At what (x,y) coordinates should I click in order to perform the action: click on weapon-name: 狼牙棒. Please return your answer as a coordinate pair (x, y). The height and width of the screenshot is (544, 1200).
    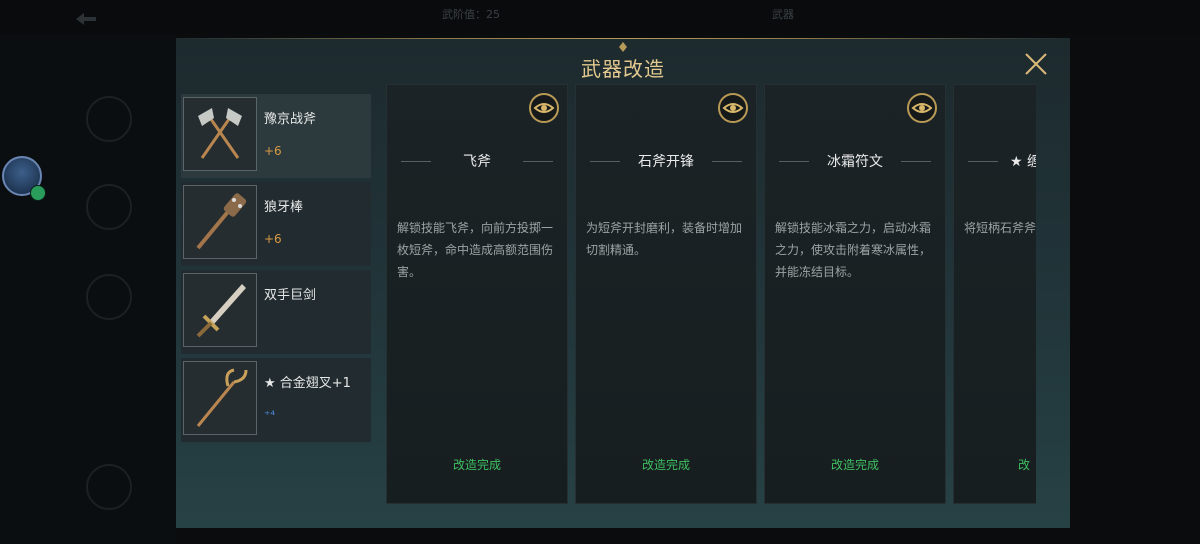
    Looking at the image, I should click on (284, 207).